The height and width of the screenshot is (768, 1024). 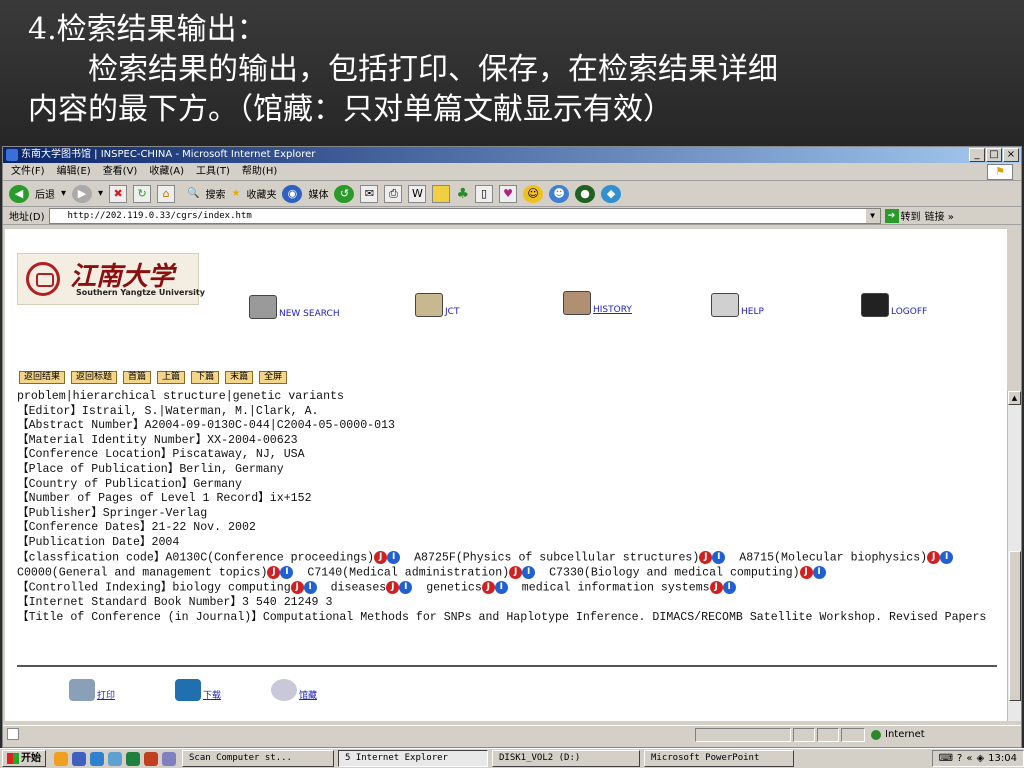 I want to click on vertical-scrollbar: ▲, so click(x=1014, y=556).